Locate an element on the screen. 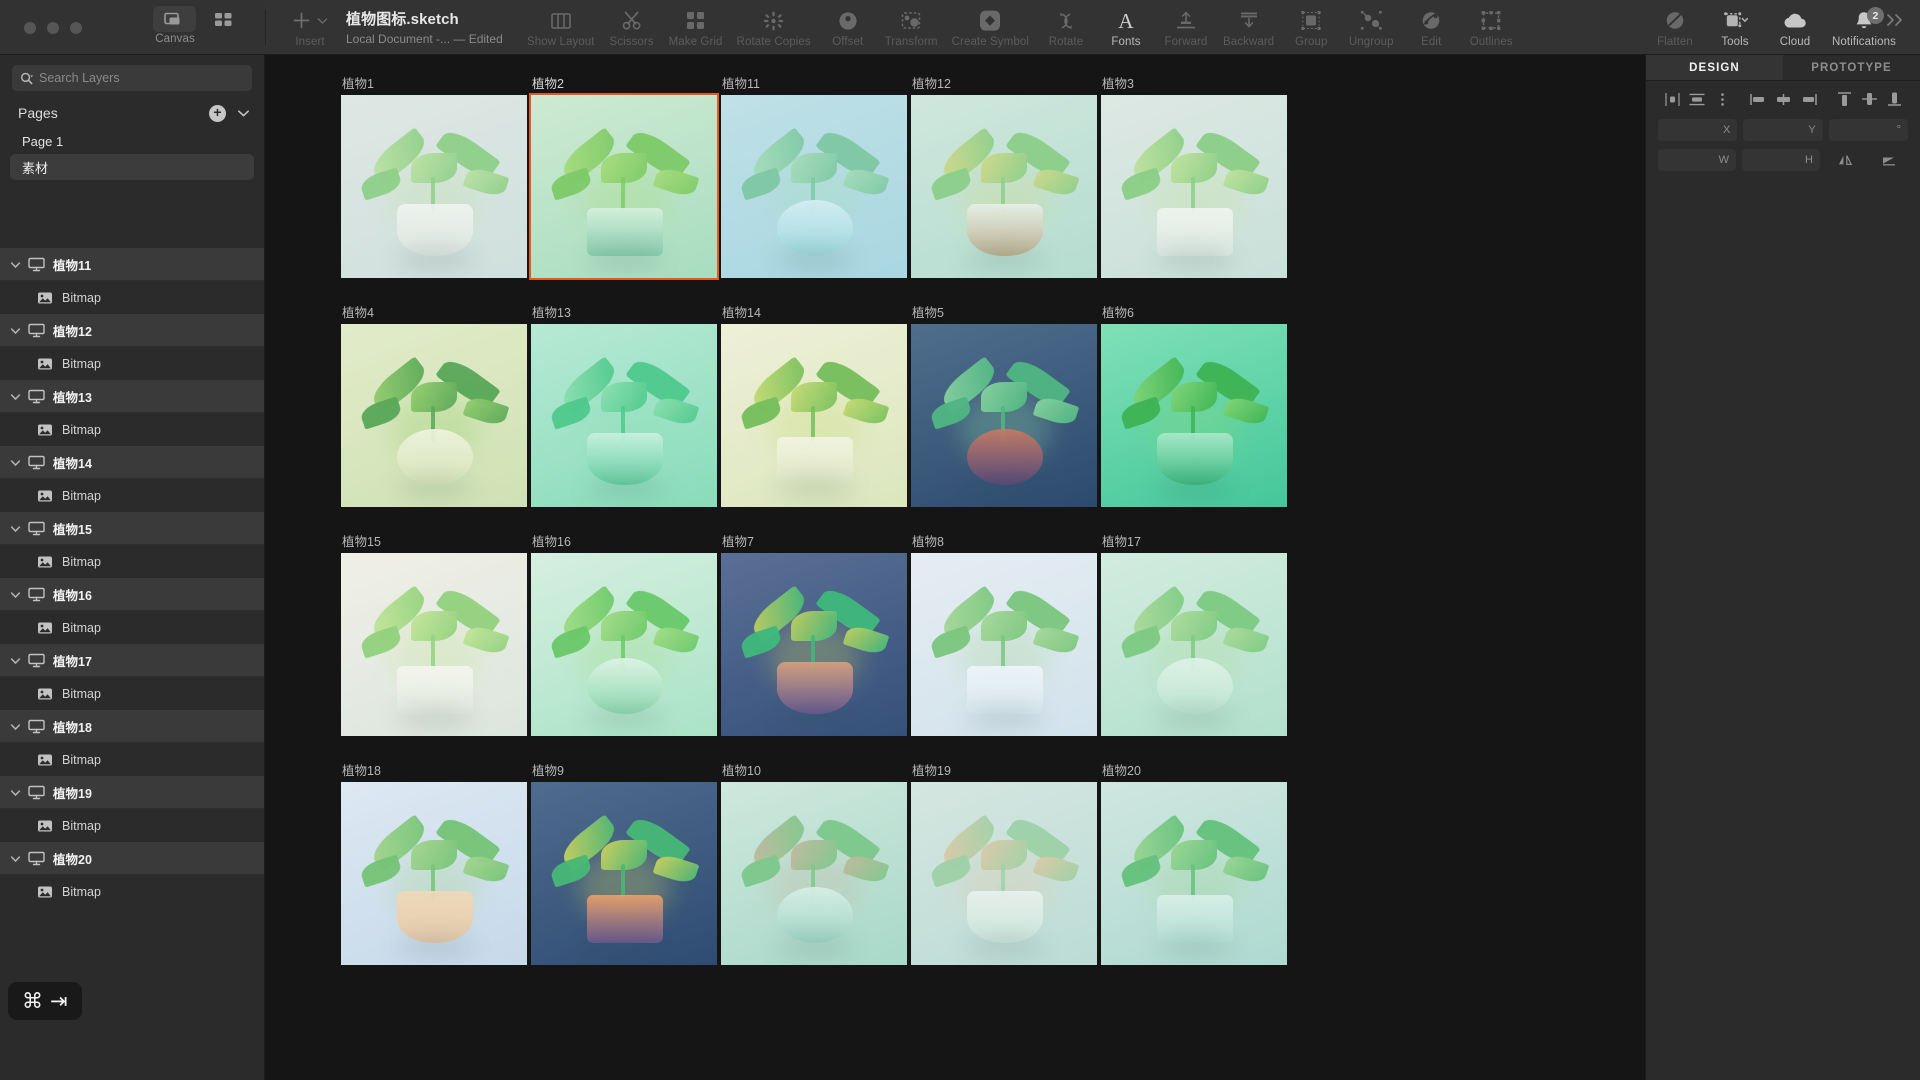  artboard-label: 植物16 is located at coordinates (626, 542).